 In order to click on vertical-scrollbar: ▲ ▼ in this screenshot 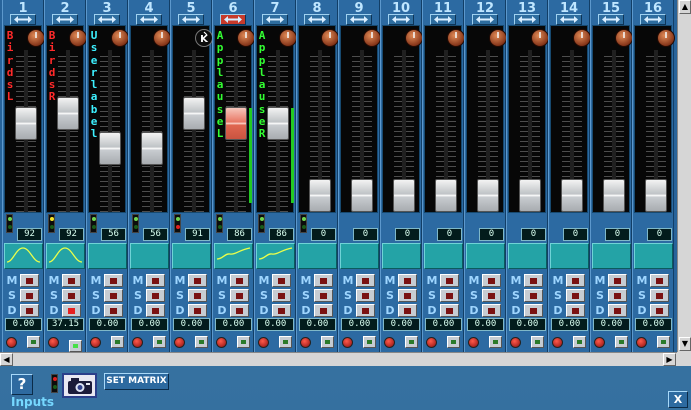, I will do `click(684, 176)`.